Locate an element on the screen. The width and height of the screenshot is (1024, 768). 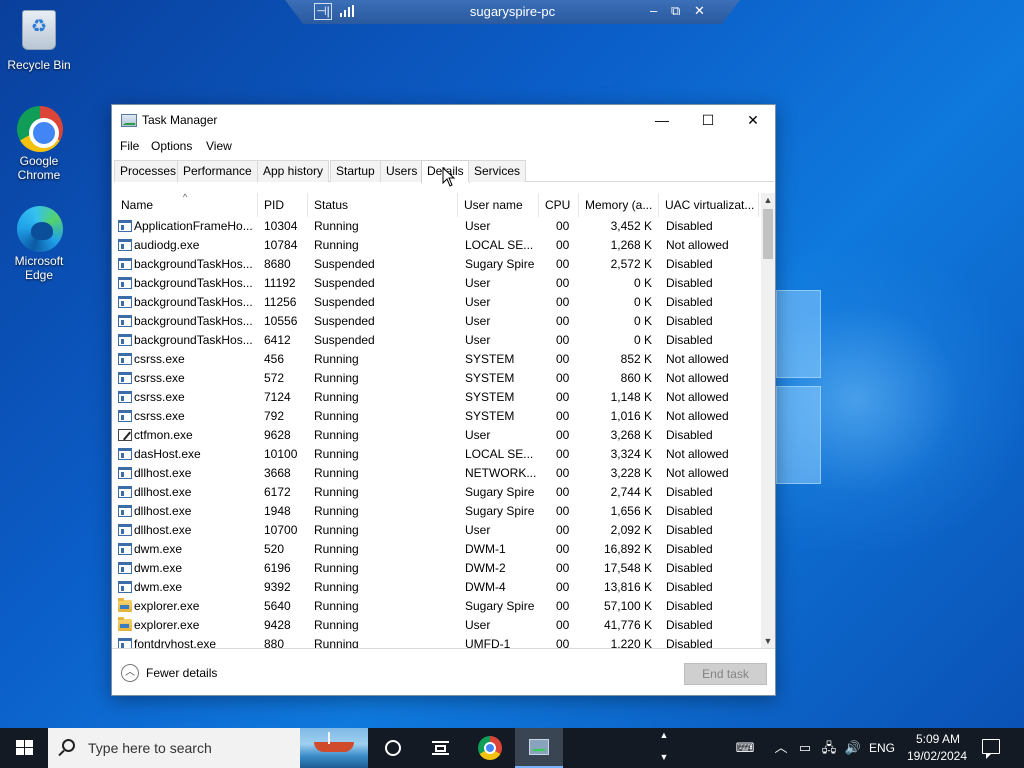
column-header-user-name: User name is located at coordinates (498, 205).